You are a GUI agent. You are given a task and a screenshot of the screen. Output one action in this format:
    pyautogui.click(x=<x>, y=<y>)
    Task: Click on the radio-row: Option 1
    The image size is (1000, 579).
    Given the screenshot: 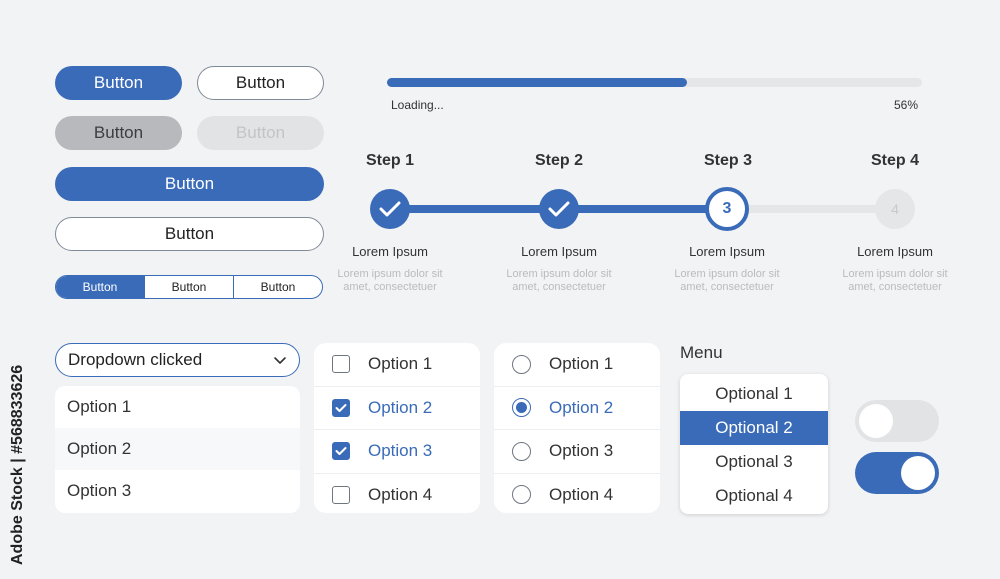 What is the action you would take?
    pyautogui.click(x=577, y=365)
    